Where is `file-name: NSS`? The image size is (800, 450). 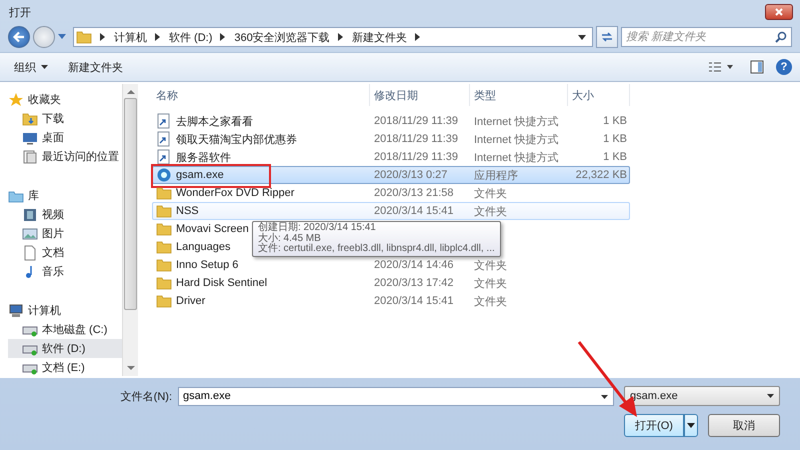
file-name: NSS is located at coordinates (187, 211).